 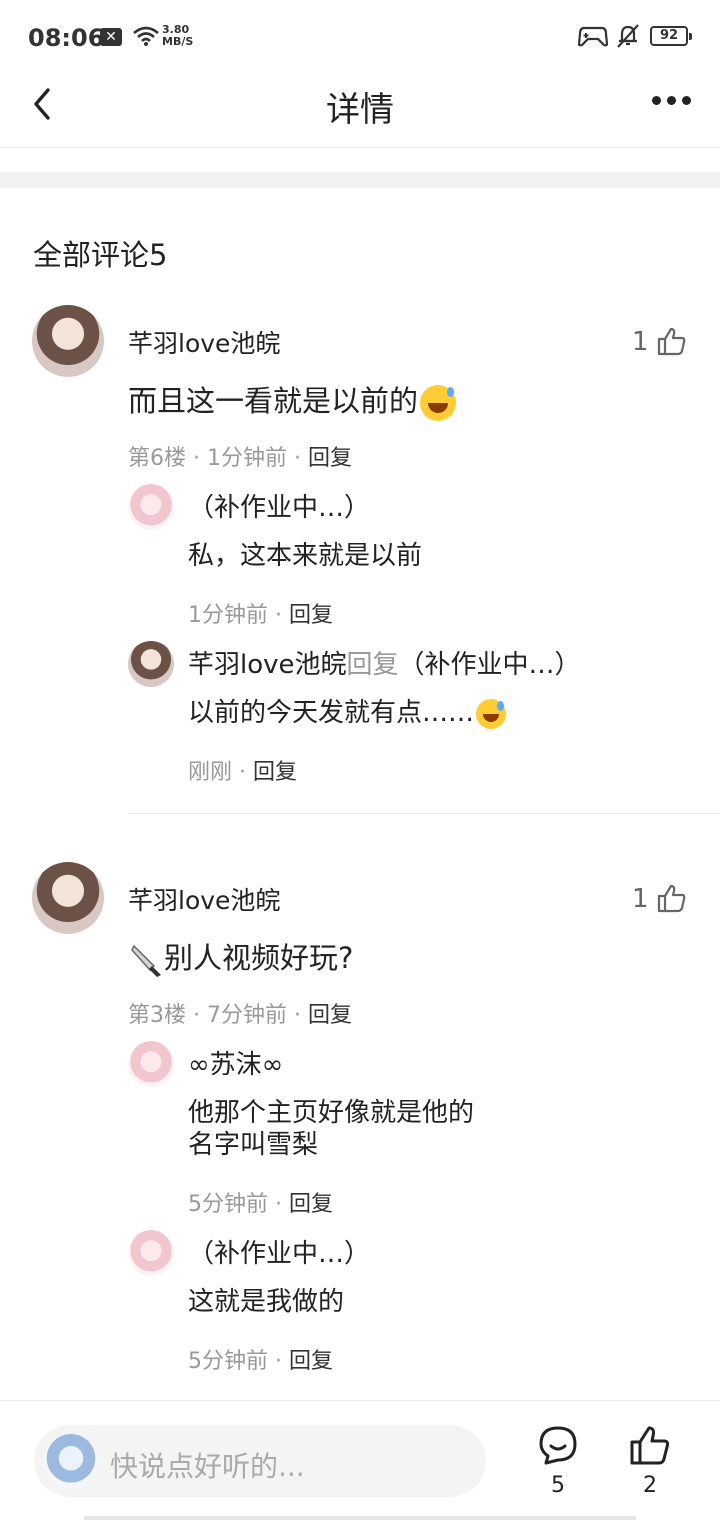 What do you see at coordinates (71, 1461) in the screenshot?
I see `my-avatar` at bounding box center [71, 1461].